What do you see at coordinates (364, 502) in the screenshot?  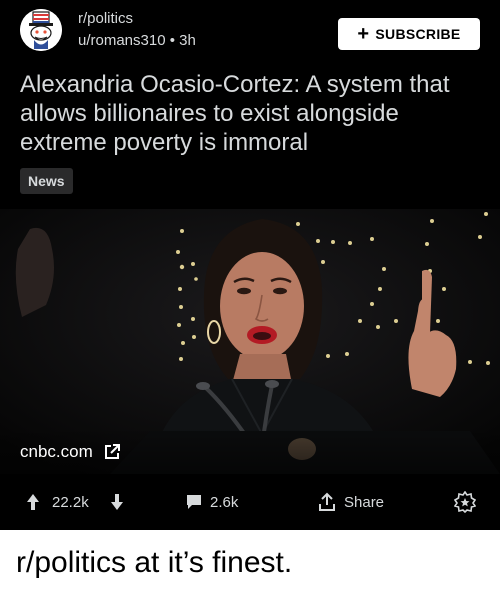 I see `share-label: Share` at bounding box center [364, 502].